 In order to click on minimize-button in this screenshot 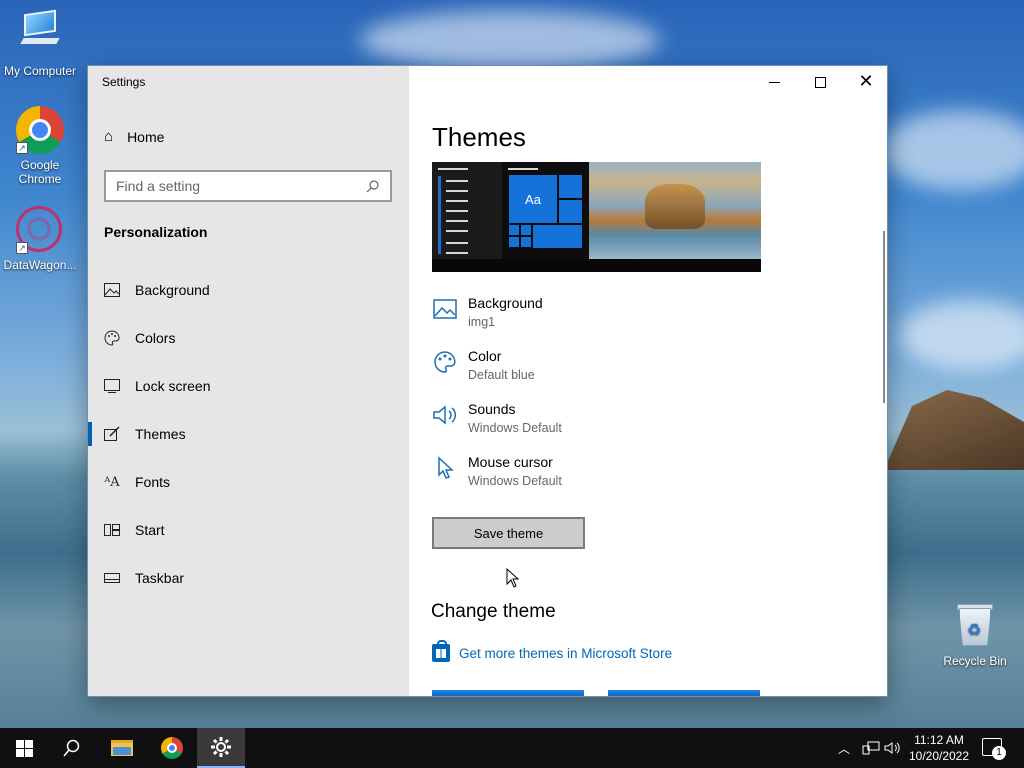, I will do `click(774, 82)`.